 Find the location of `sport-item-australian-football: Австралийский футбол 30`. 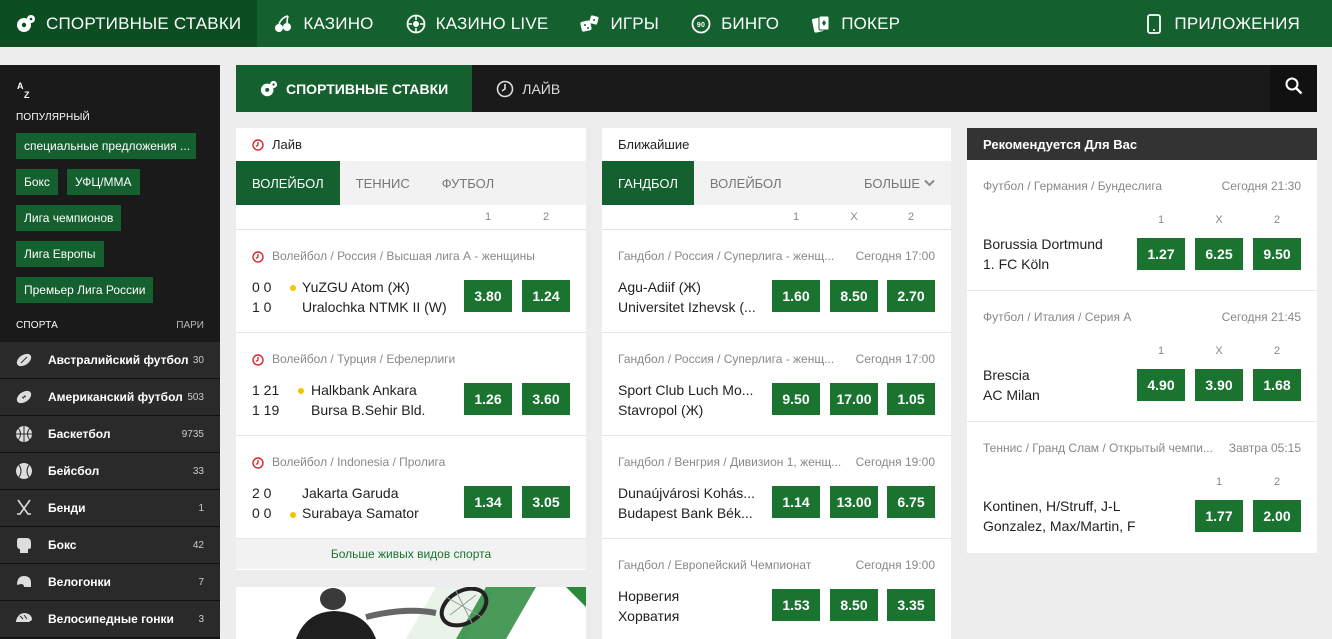

sport-item-australian-football: Австралийский футбол 30 is located at coordinates (110, 360).